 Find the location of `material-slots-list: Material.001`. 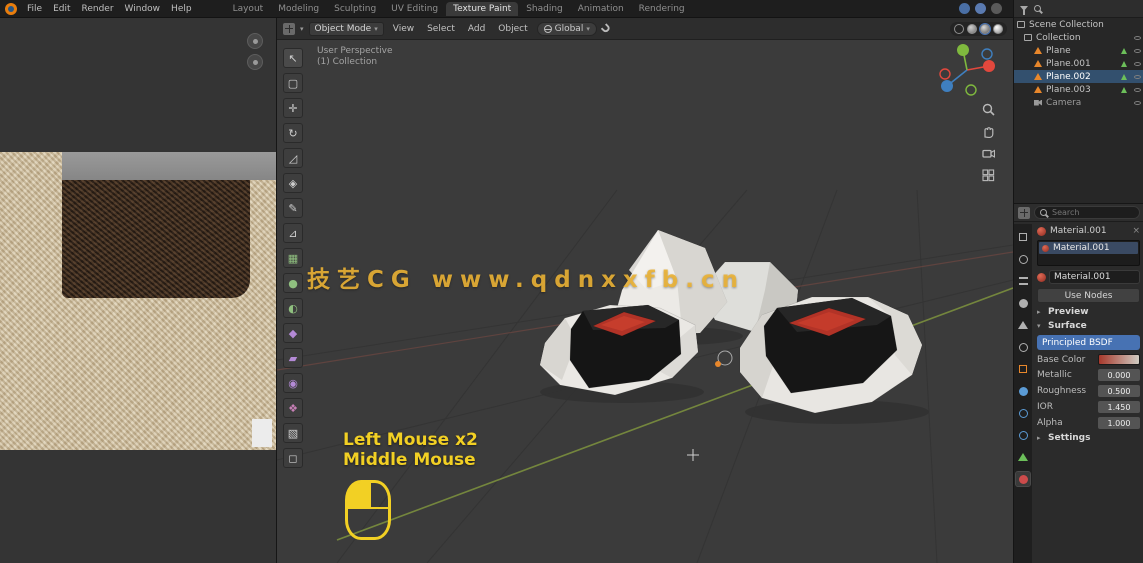

material-slots-list: Material.001 is located at coordinates (1088, 253).